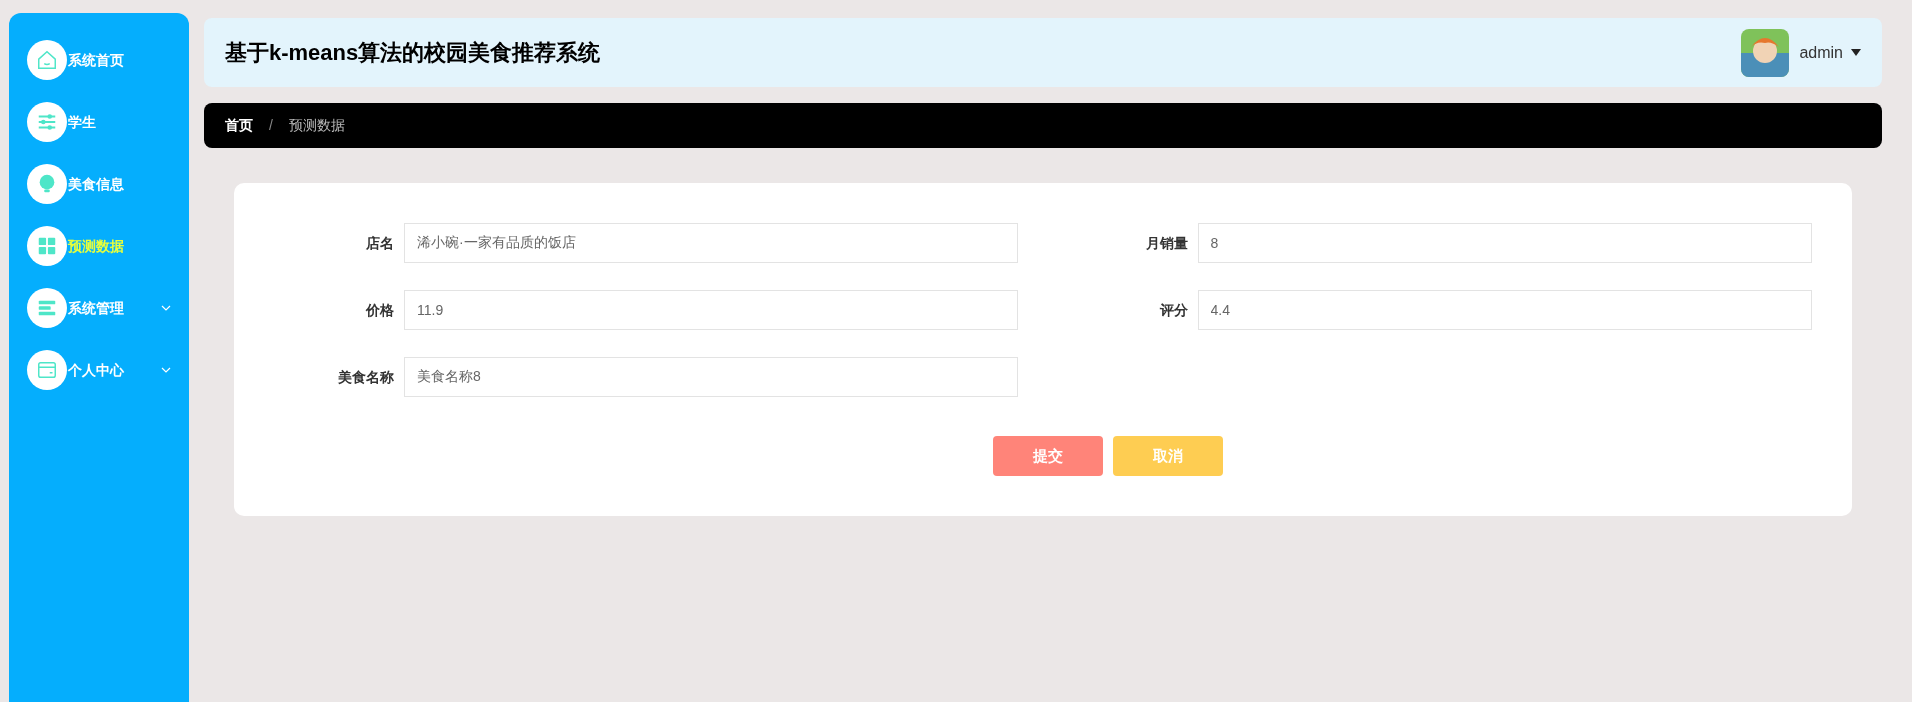  Describe the element at coordinates (379, 310) in the screenshot. I see `field-label: 价格` at that location.